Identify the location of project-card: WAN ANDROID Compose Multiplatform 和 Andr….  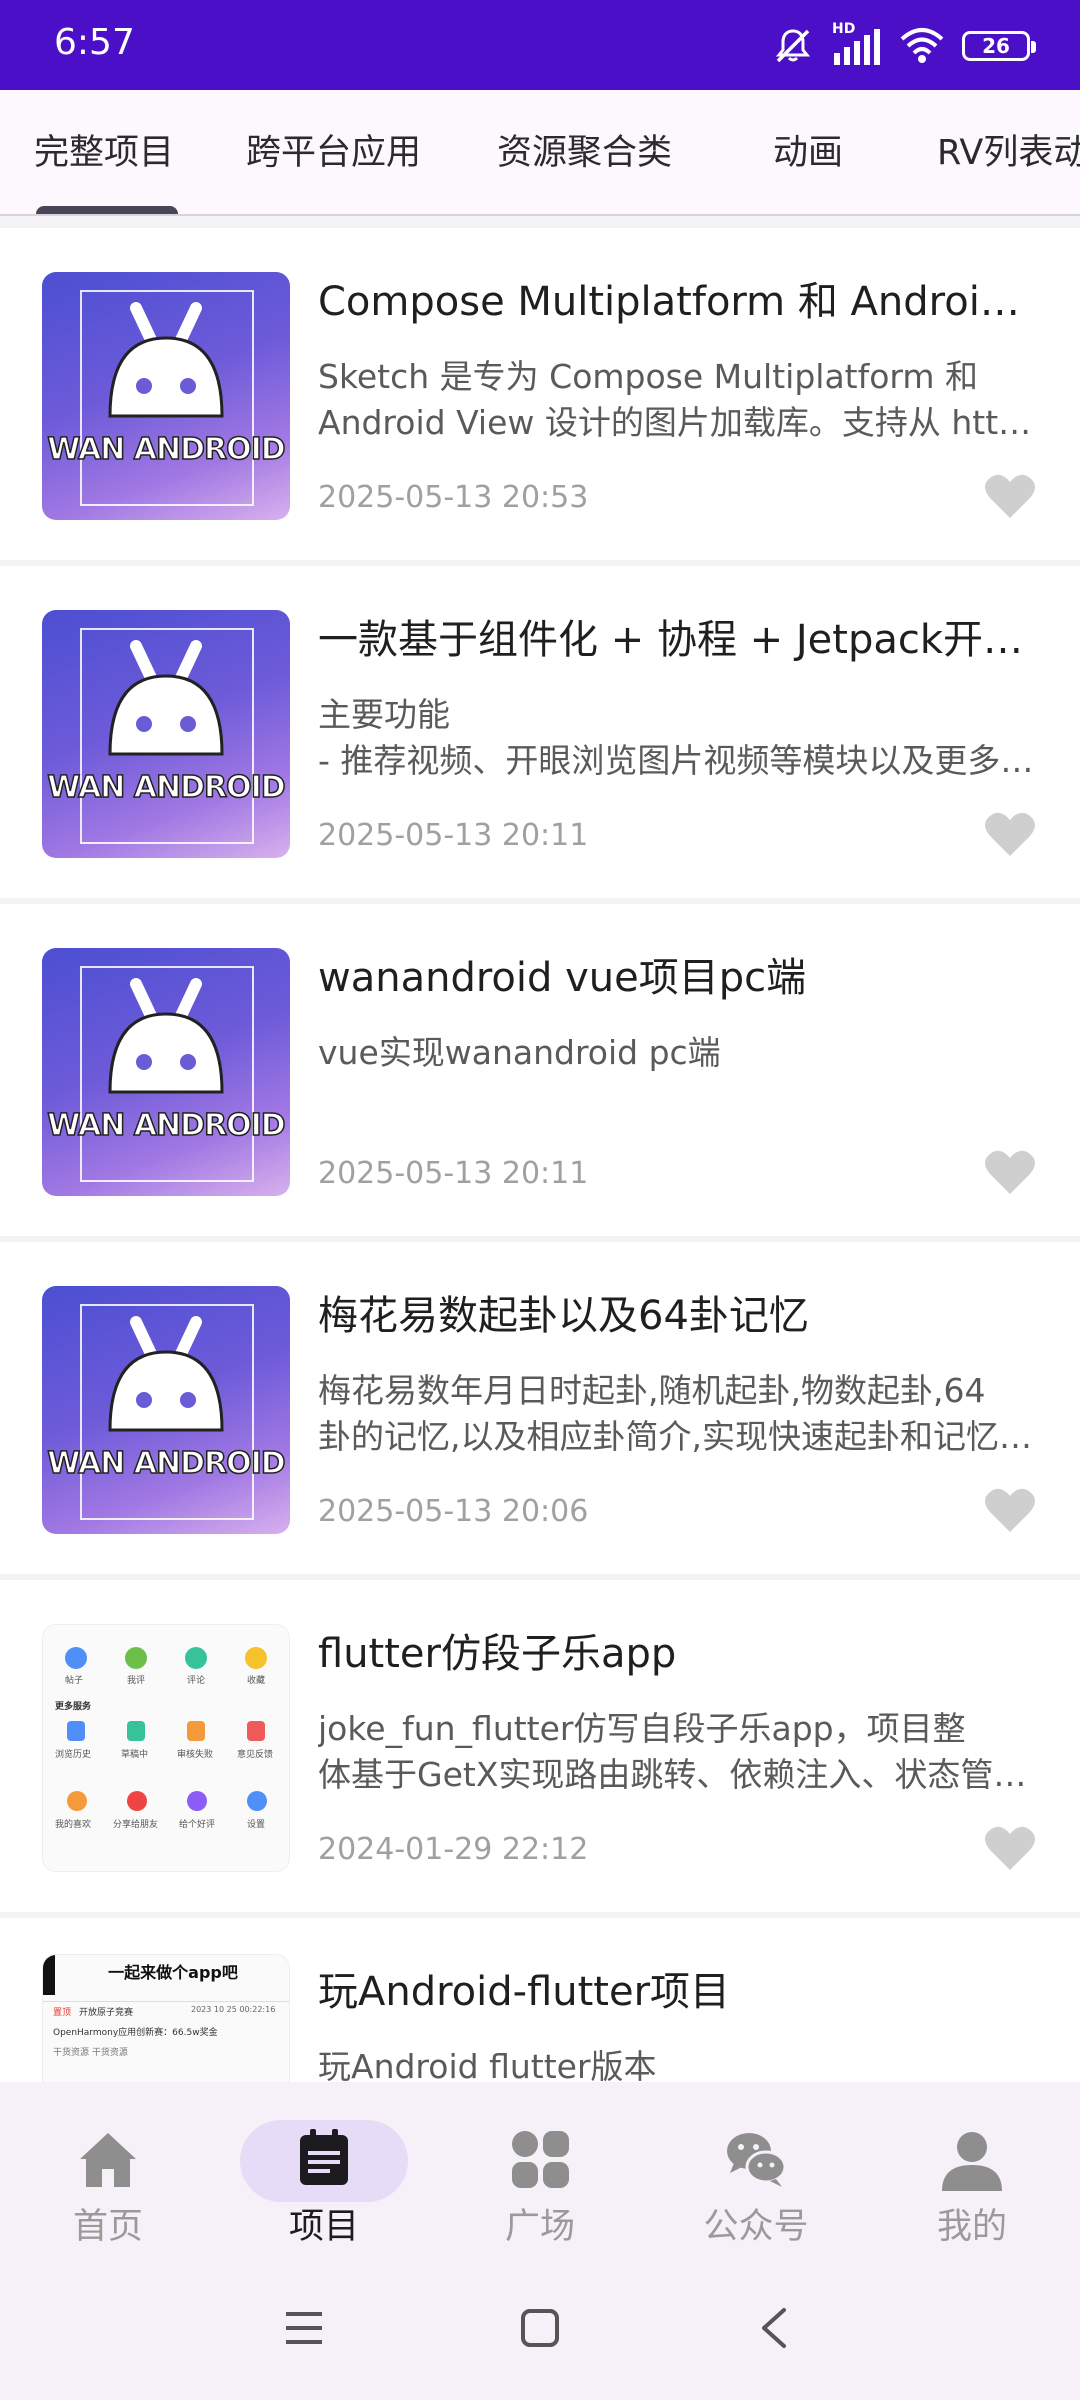
(540, 394).